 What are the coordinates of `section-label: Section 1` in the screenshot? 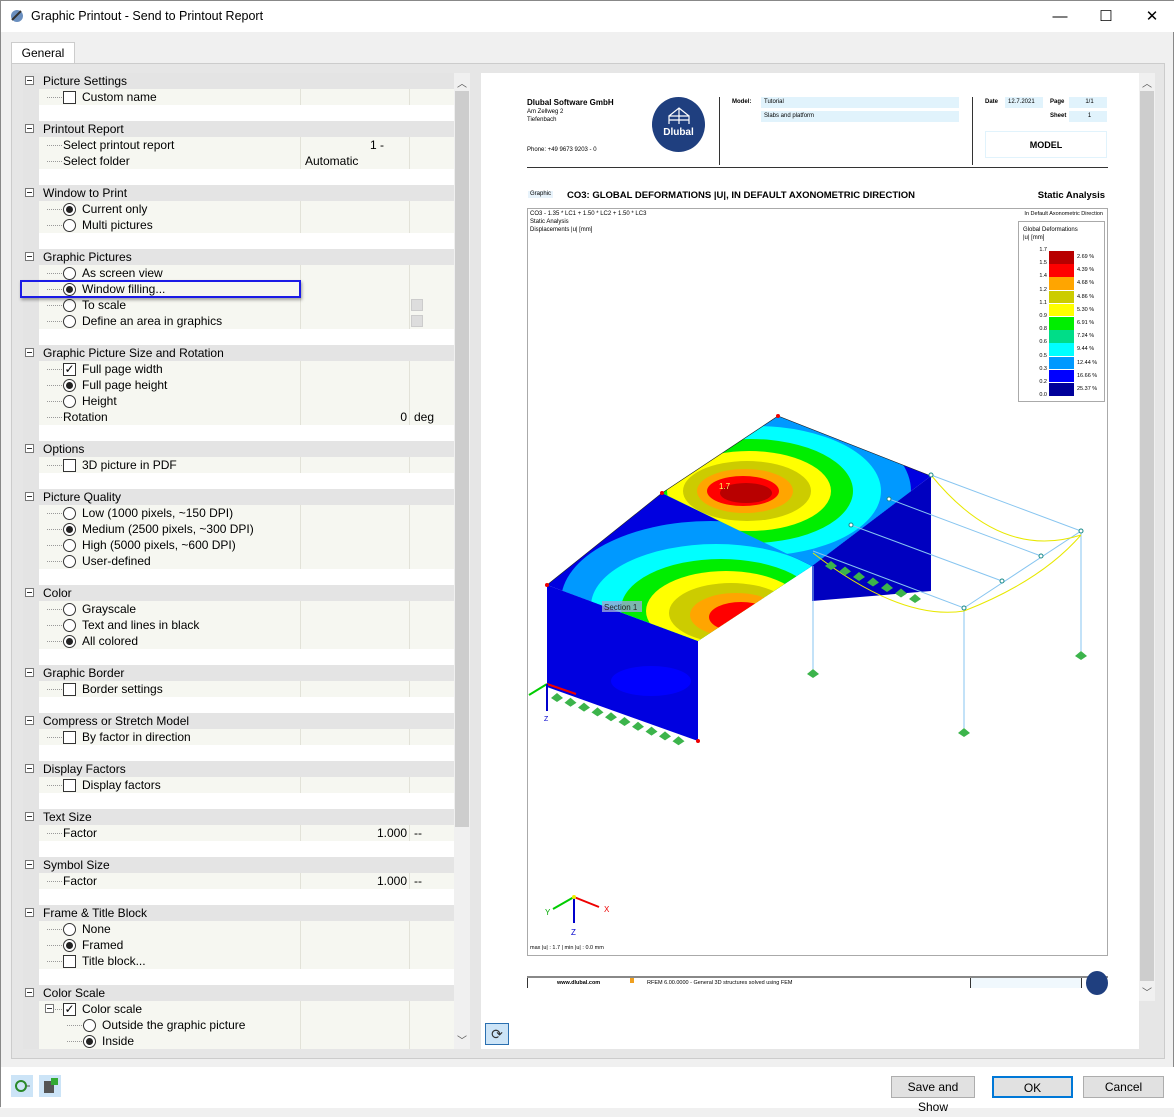 It's located at (621, 607).